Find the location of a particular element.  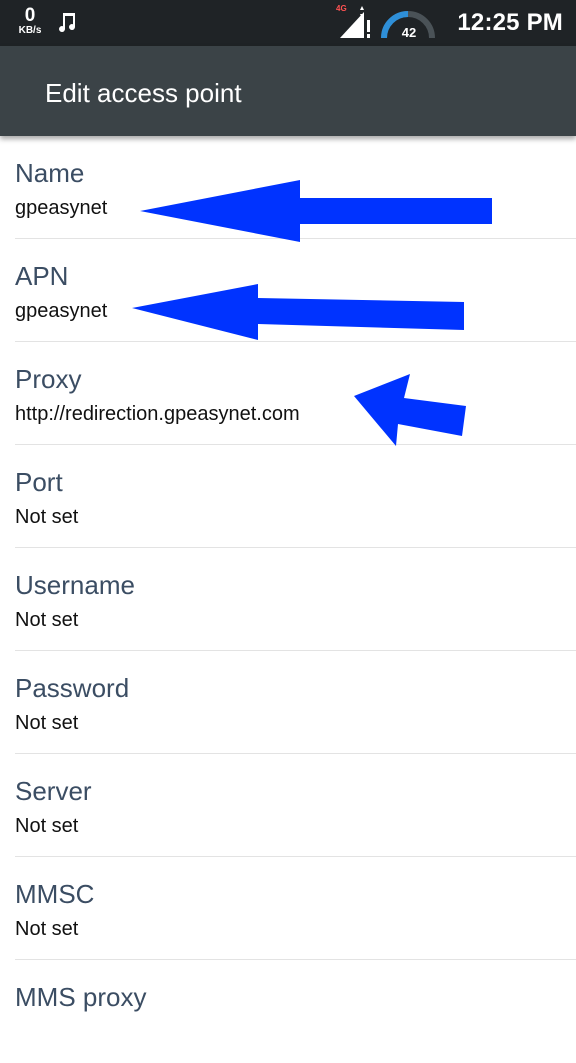

arrow-annotation-name is located at coordinates (316, 211).